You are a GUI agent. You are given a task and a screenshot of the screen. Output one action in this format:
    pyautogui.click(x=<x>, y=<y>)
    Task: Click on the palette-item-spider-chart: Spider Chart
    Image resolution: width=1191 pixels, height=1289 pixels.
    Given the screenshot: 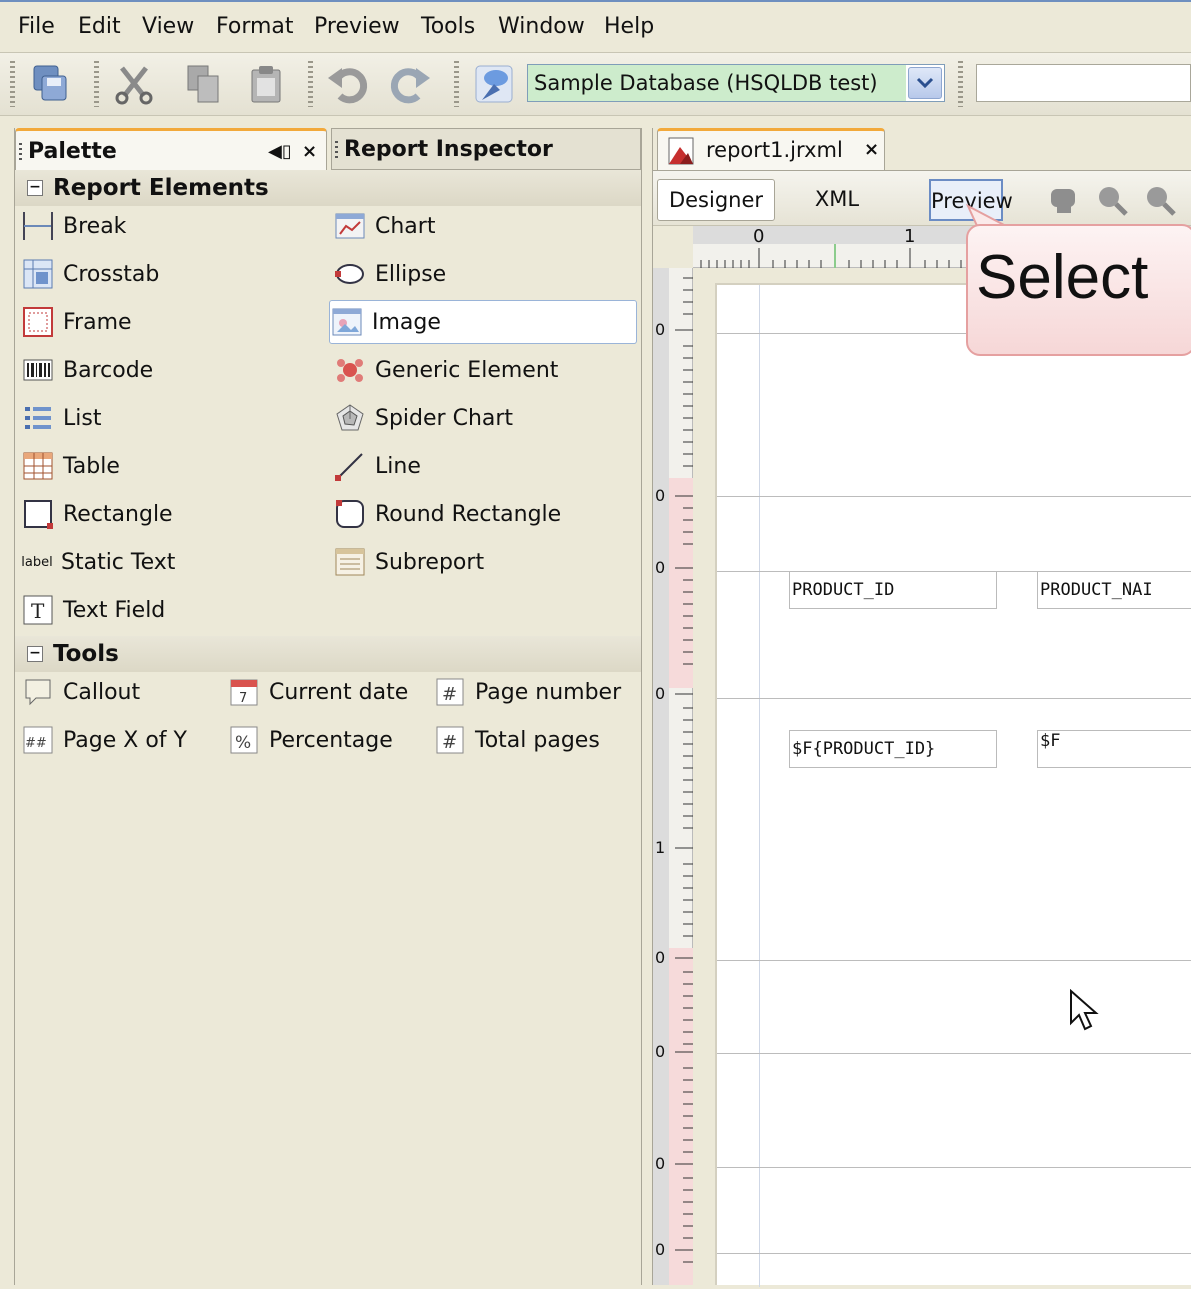 What is the action you would take?
    pyautogui.click(x=483, y=418)
    